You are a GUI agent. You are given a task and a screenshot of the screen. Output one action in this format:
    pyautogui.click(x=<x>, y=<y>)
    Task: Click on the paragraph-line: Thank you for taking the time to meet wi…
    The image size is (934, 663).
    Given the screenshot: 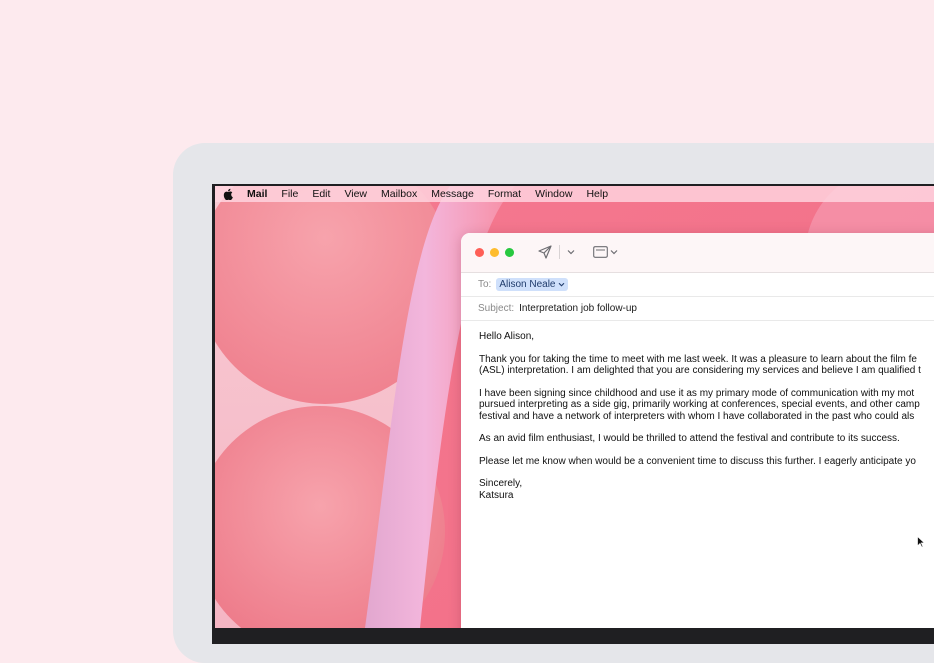 What is the action you would take?
    pyautogui.click(x=698, y=359)
    